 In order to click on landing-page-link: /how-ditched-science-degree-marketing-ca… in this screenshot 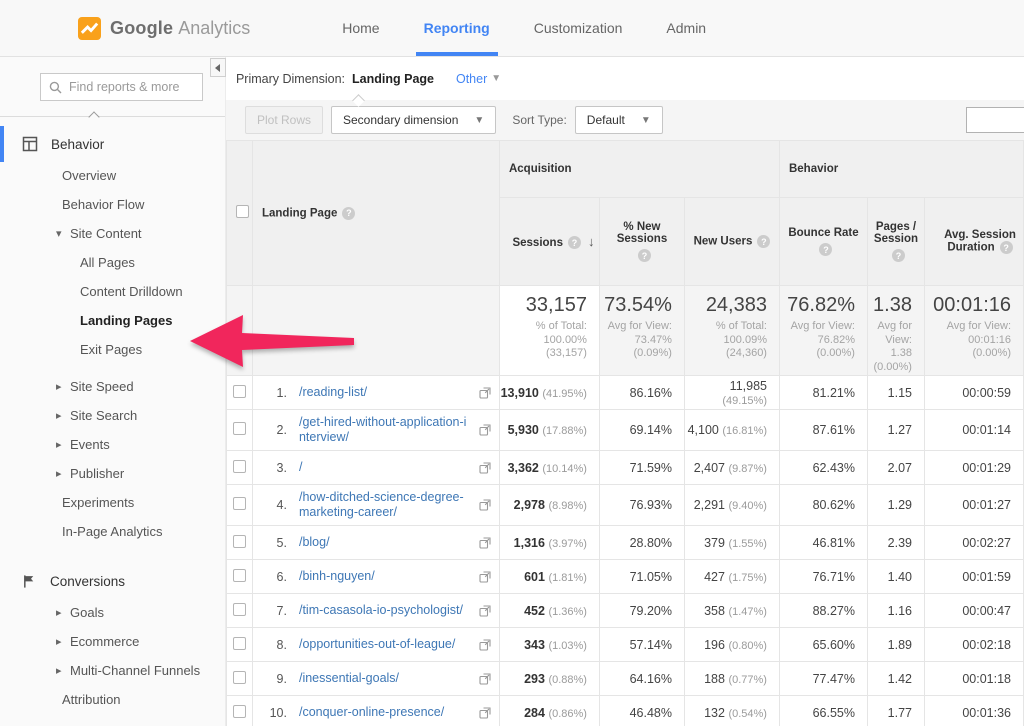, I will do `click(385, 505)`.